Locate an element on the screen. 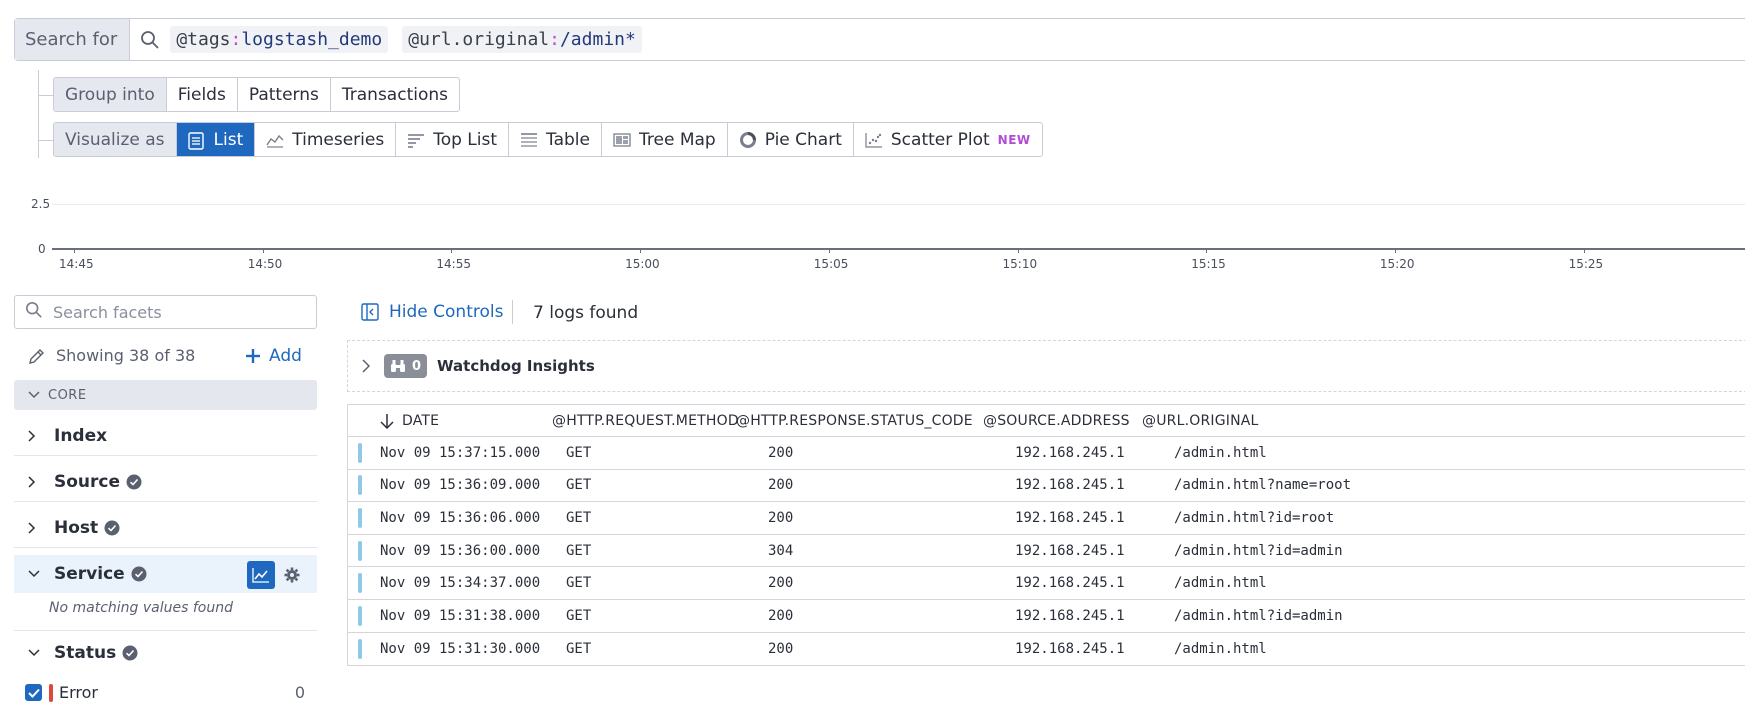 The image size is (1745, 707). facet-index: Index is located at coordinates (165, 436).